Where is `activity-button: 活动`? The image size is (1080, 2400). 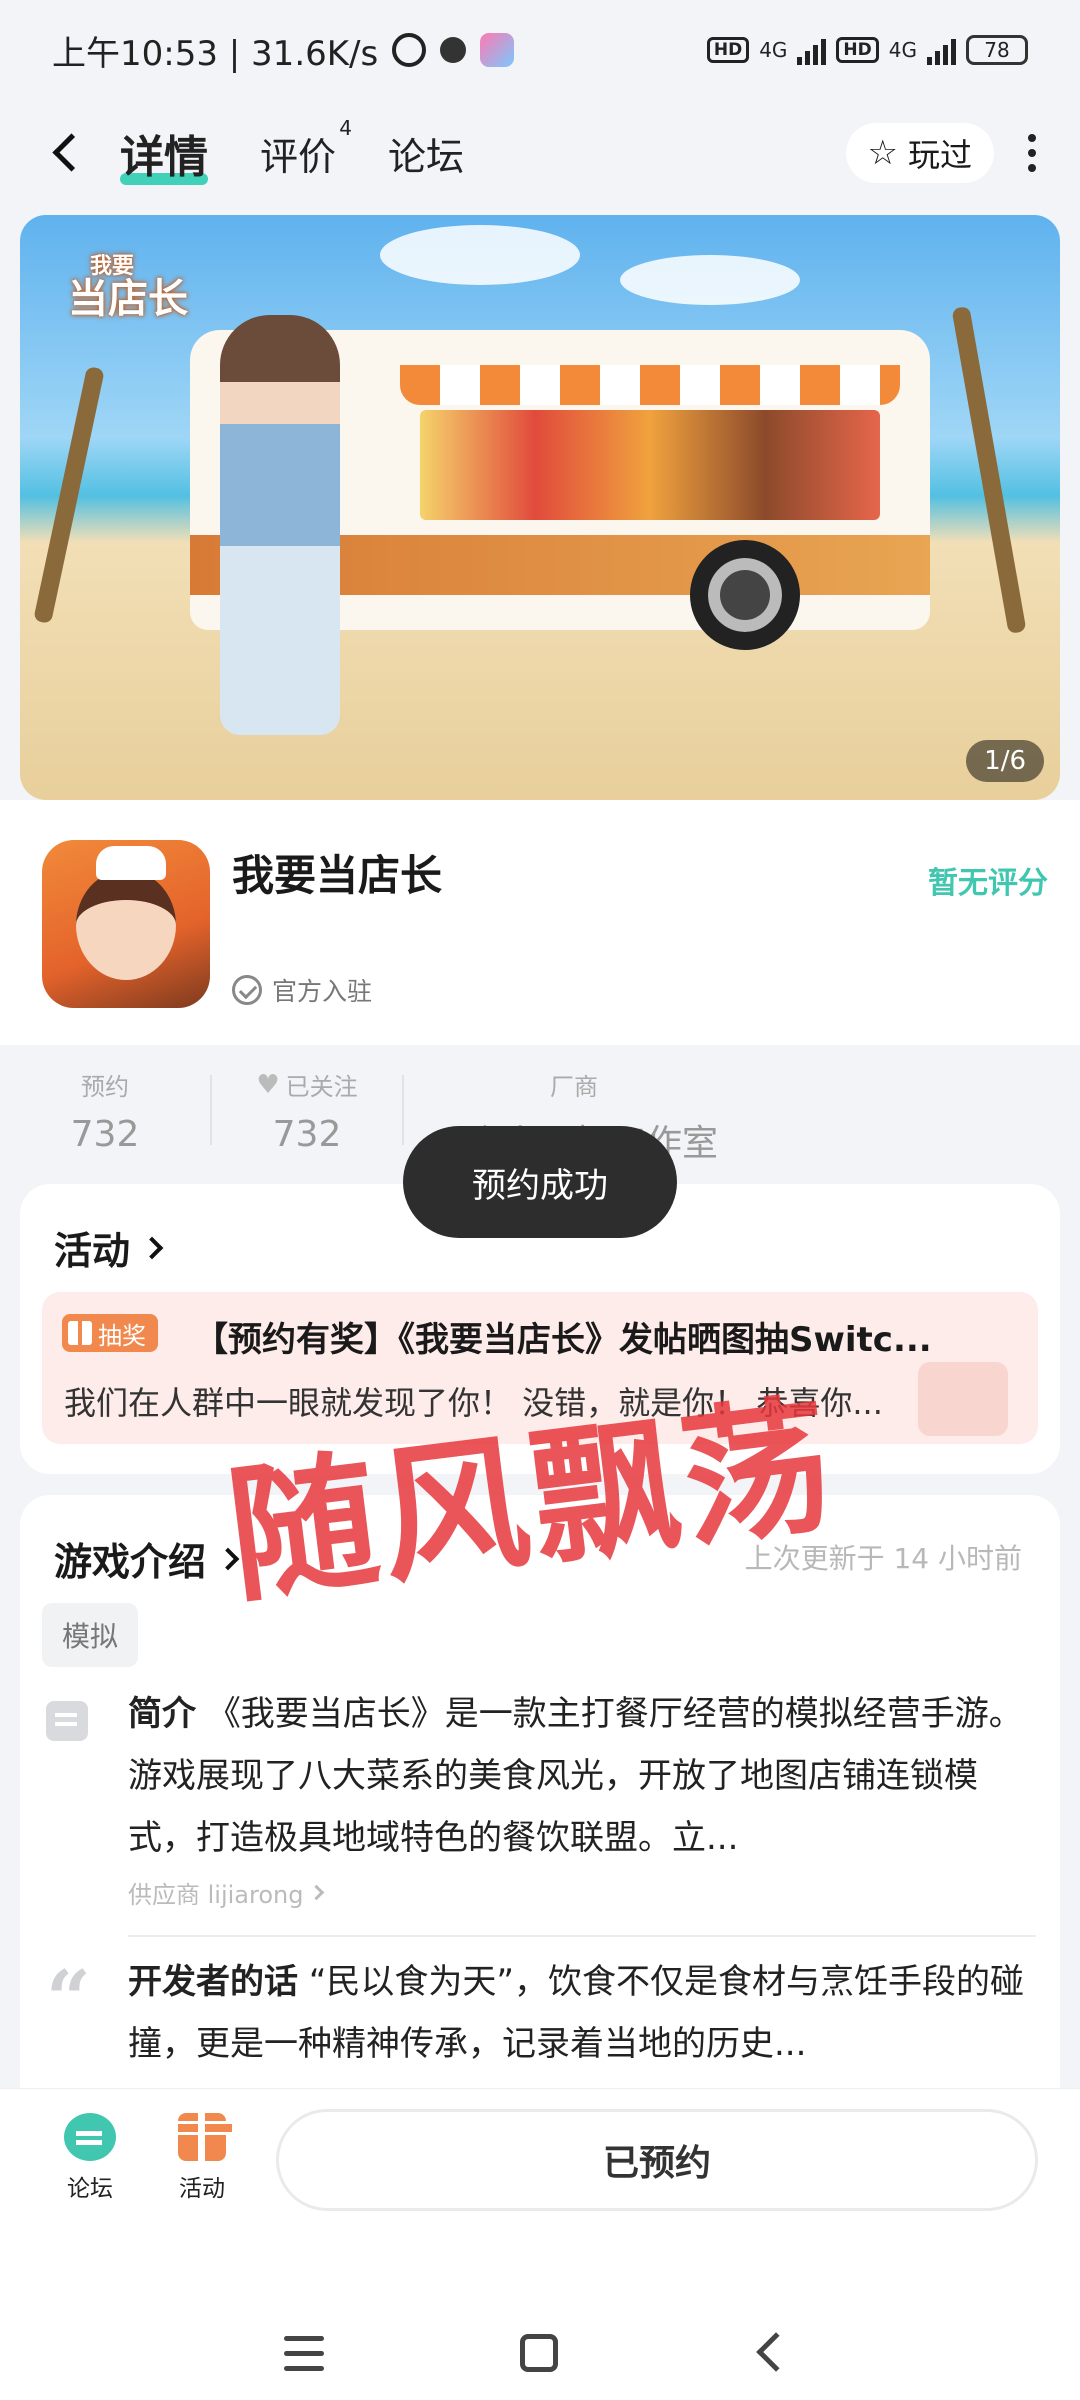 activity-button: 活动 is located at coordinates (205, 2158).